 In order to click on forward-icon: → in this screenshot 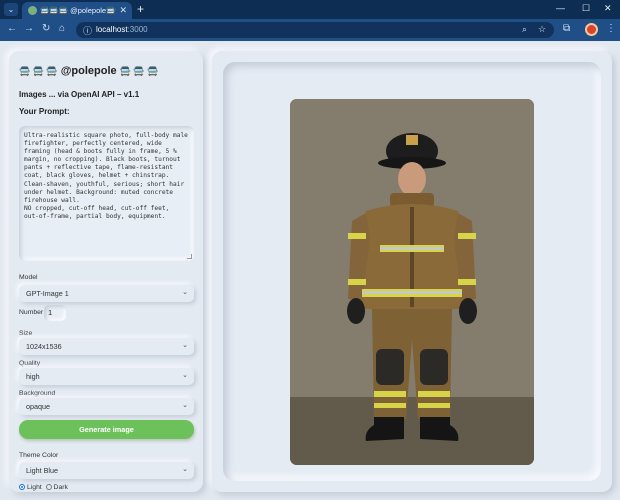, I will do `click(29, 28)`.